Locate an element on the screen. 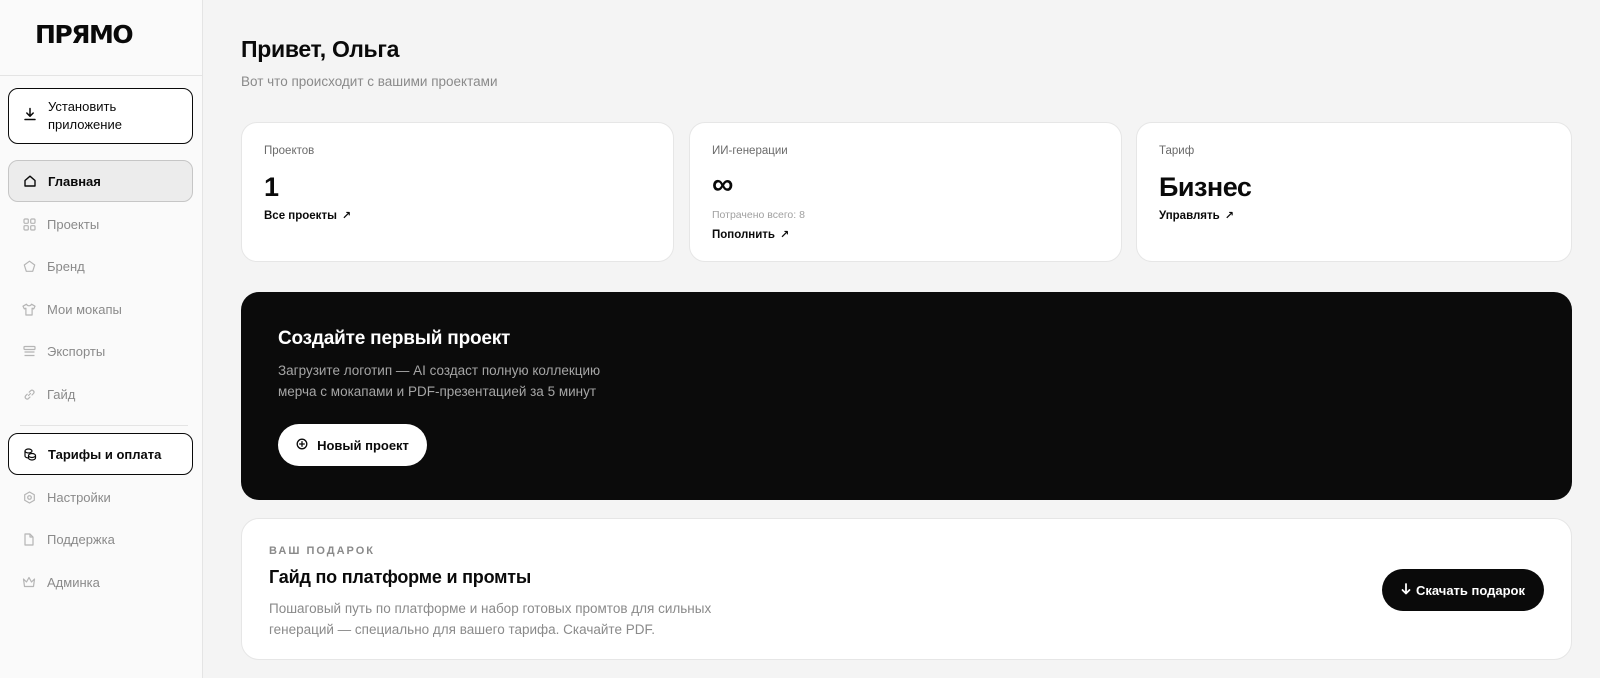 This screenshot has height=678, width=1600. sidebar-item-label: Проекты is located at coordinates (73, 224).